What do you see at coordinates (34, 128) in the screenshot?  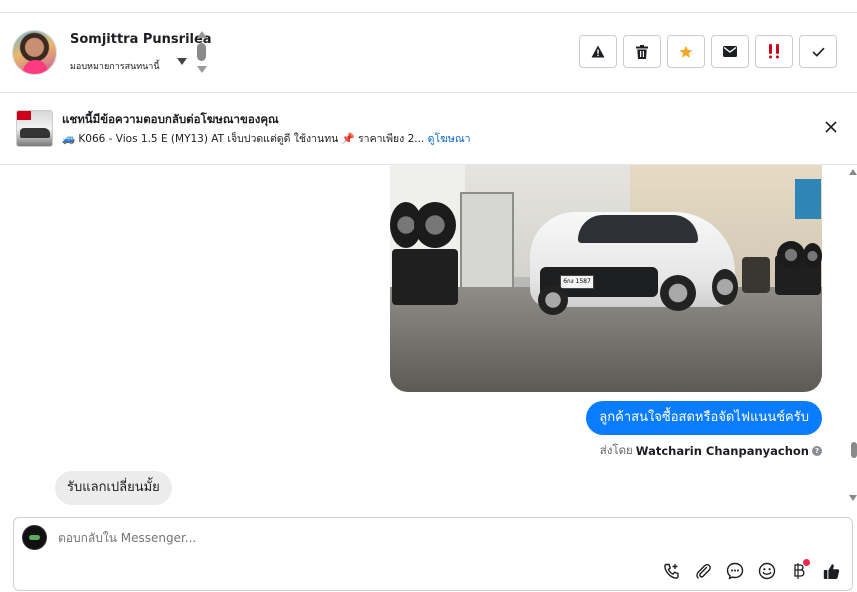 I see `ad-thumbnail` at bounding box center [34, 128].